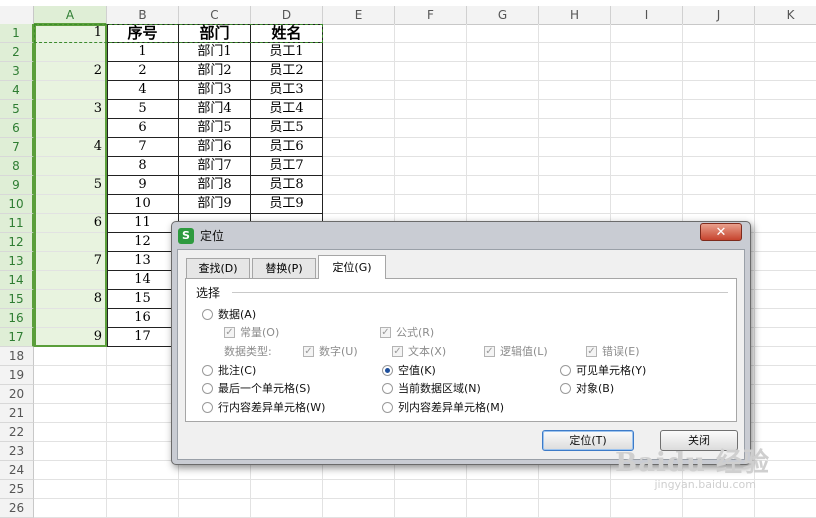  I want to click on option-visible-cells: 可见单元格(Y), so click(603, 370).